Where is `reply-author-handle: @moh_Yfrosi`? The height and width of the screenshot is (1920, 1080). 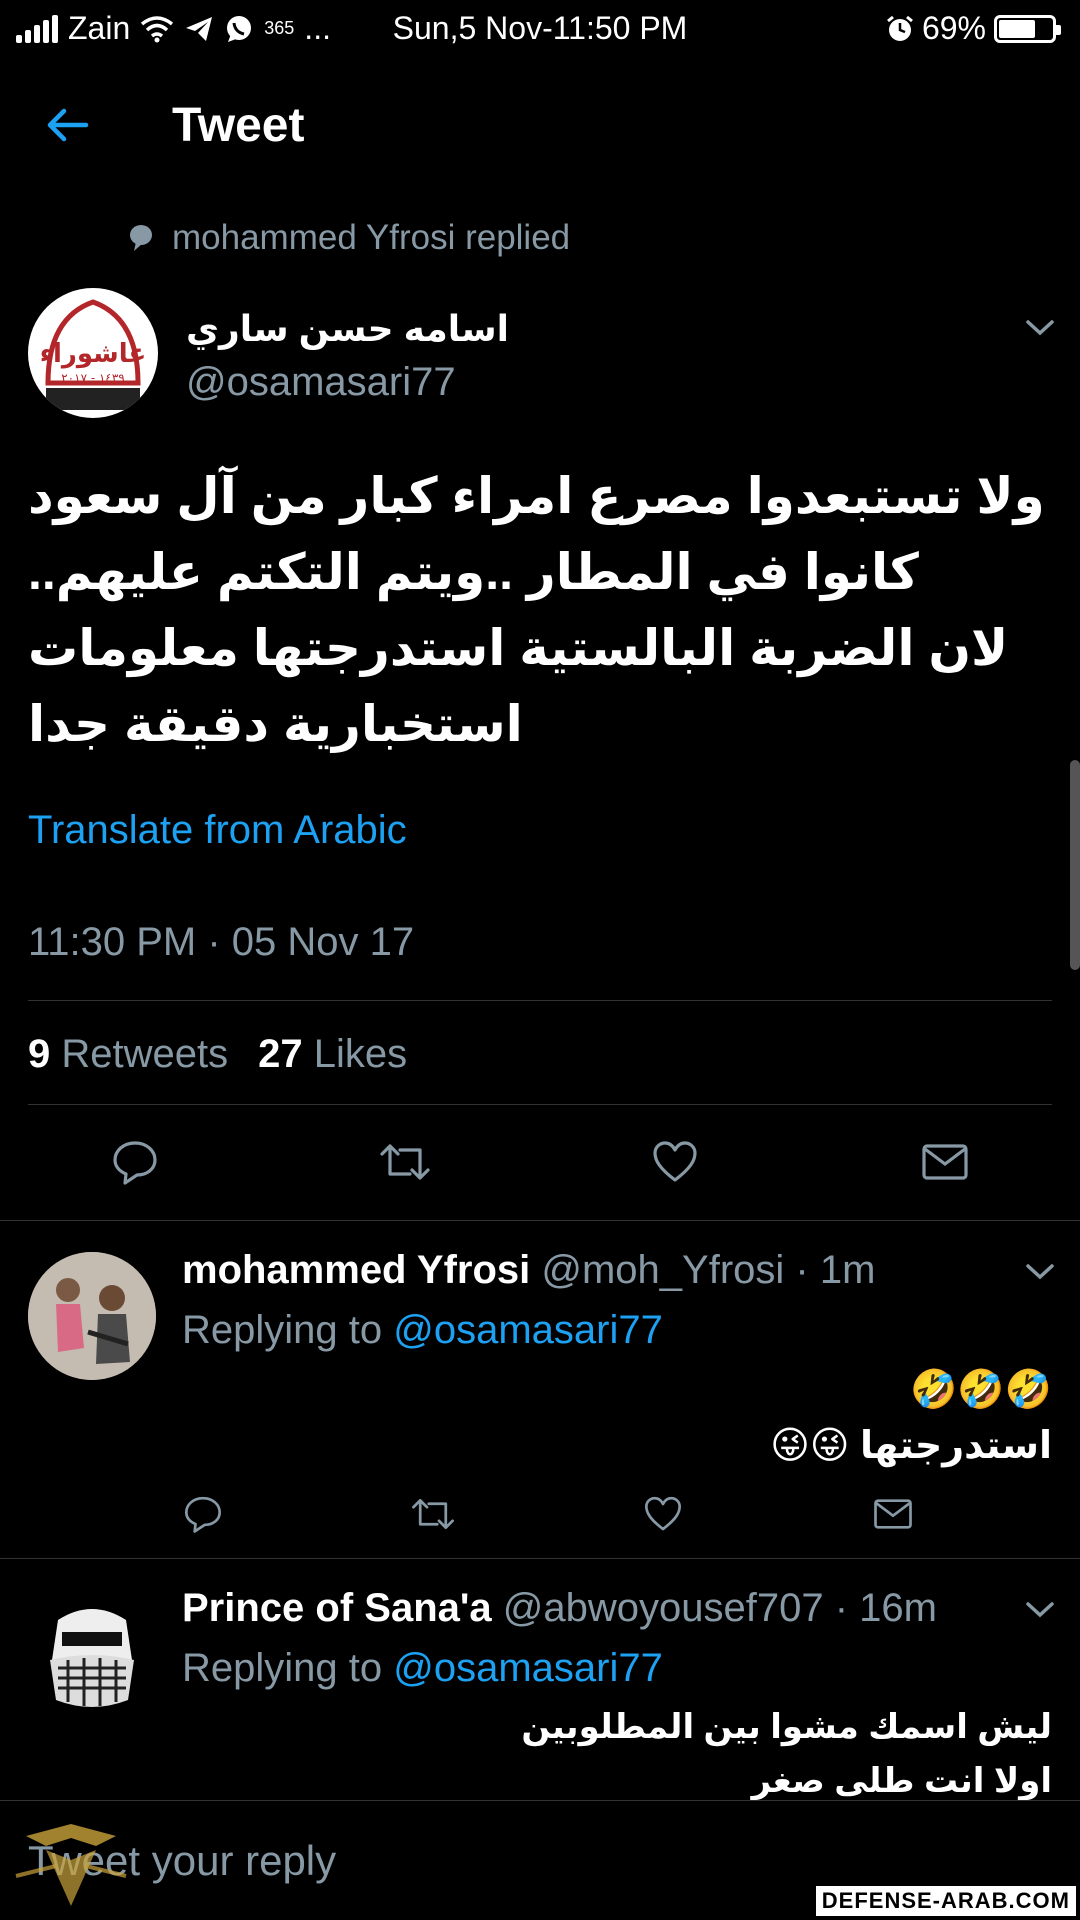
reply-author-handle: @moh_Yfrosi is located at coordinates (662, 1270).